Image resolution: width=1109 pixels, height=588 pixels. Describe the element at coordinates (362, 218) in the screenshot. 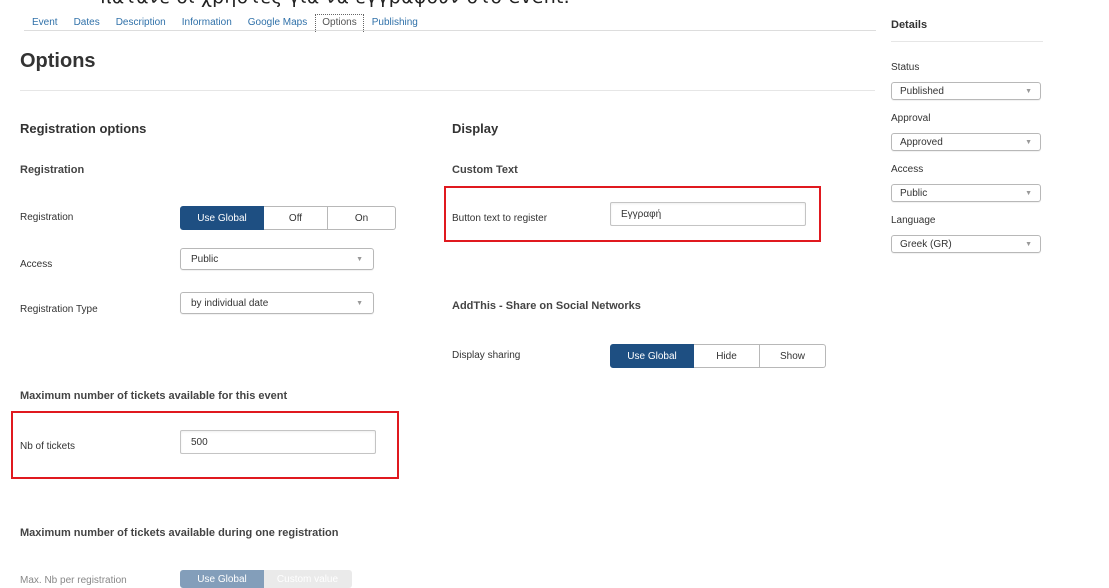

I see `registration-on-button: On` at that location.